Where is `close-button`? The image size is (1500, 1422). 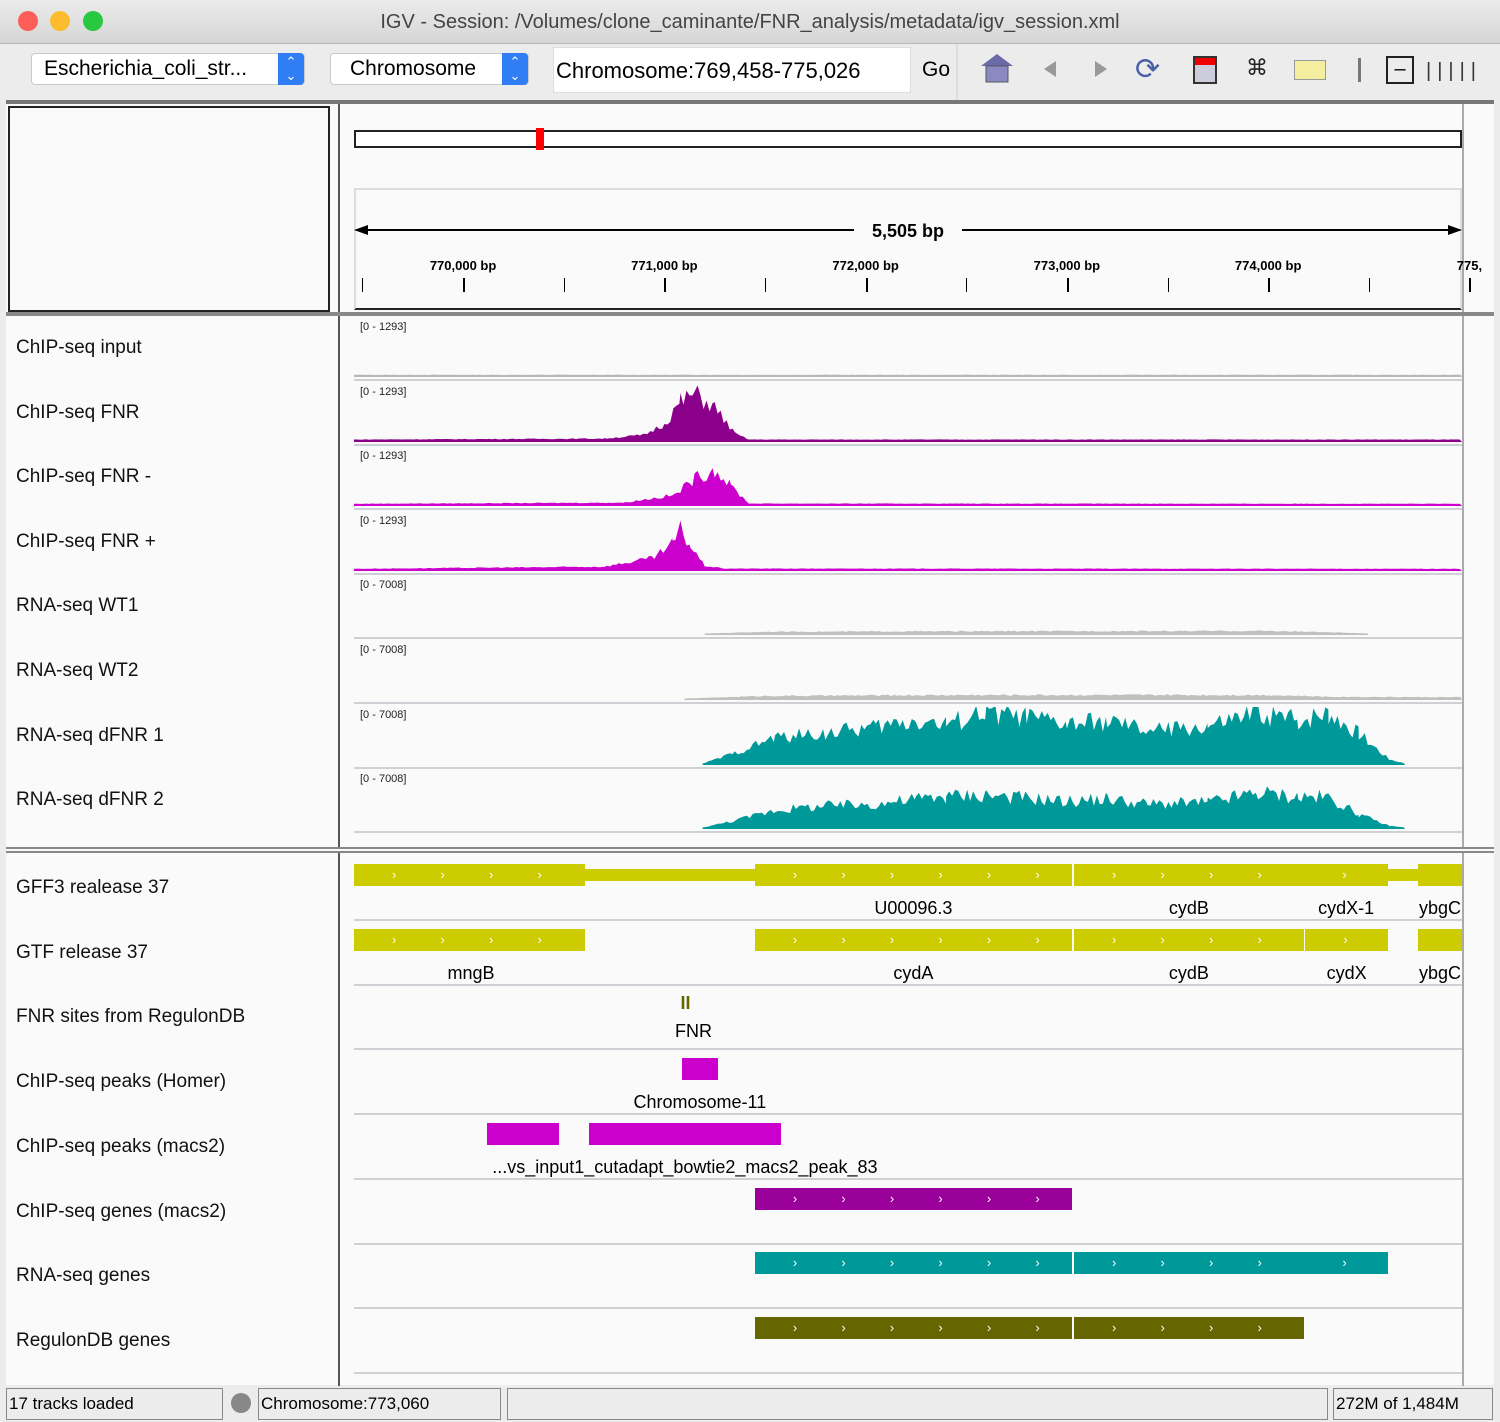 close-button is located at coordinates (28, 21).